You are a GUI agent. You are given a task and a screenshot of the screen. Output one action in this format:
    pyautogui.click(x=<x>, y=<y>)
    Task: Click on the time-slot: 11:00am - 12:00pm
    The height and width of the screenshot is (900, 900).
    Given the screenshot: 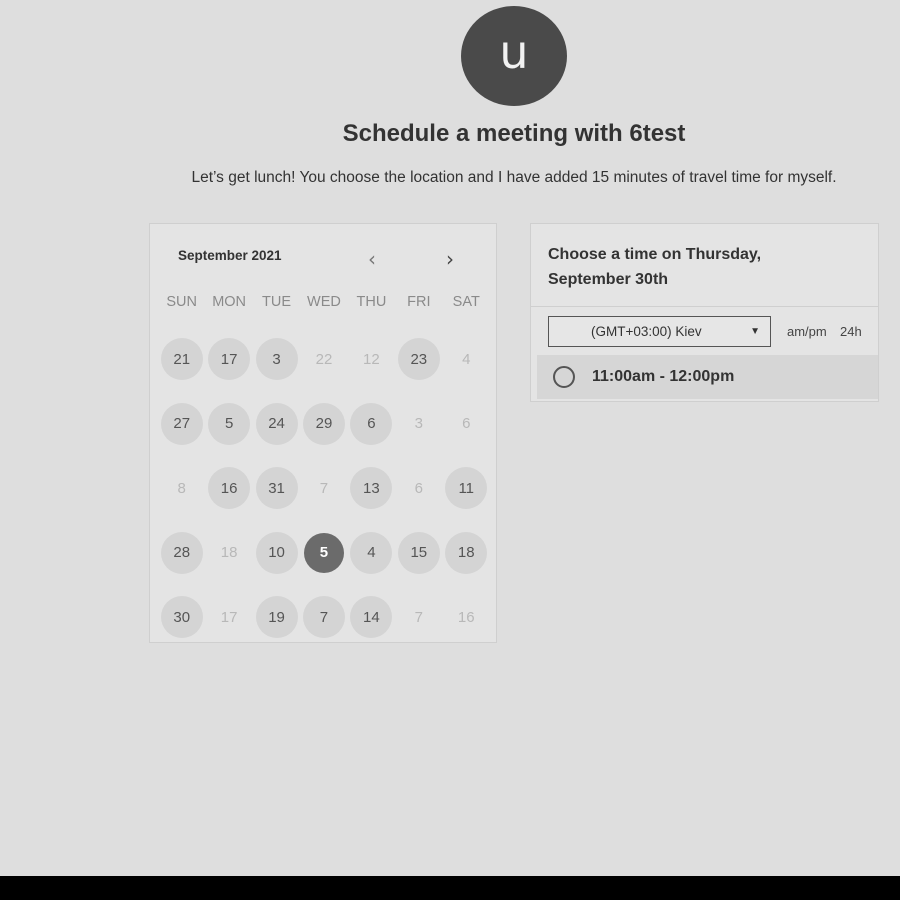 What is the action you would take?
    pyautogui.click(x=707, y=377)
    